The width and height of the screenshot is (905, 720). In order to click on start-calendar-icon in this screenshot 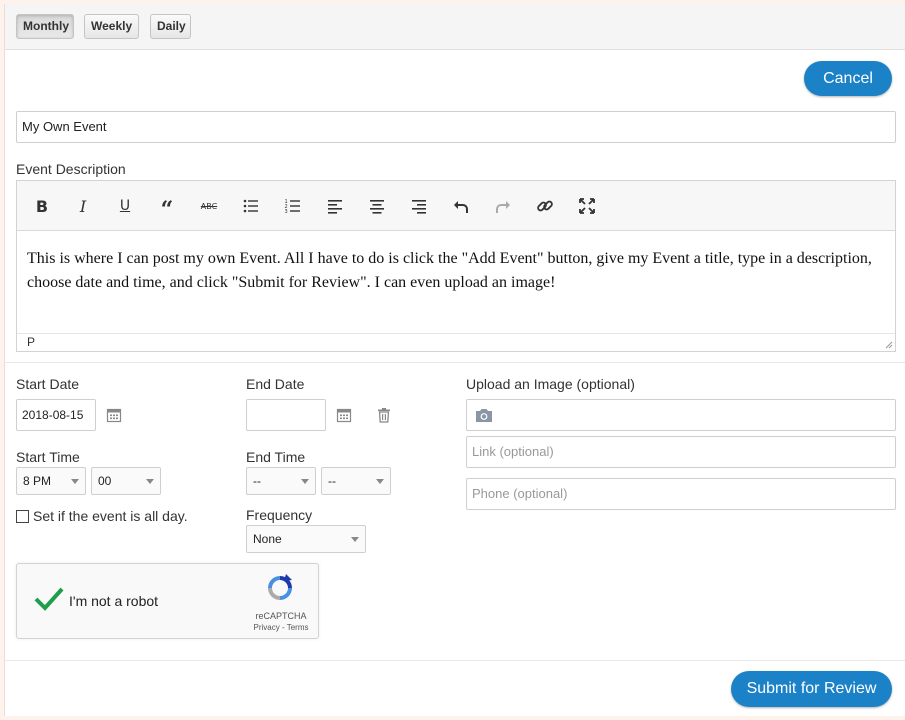, I will do `click(114, 415)`.